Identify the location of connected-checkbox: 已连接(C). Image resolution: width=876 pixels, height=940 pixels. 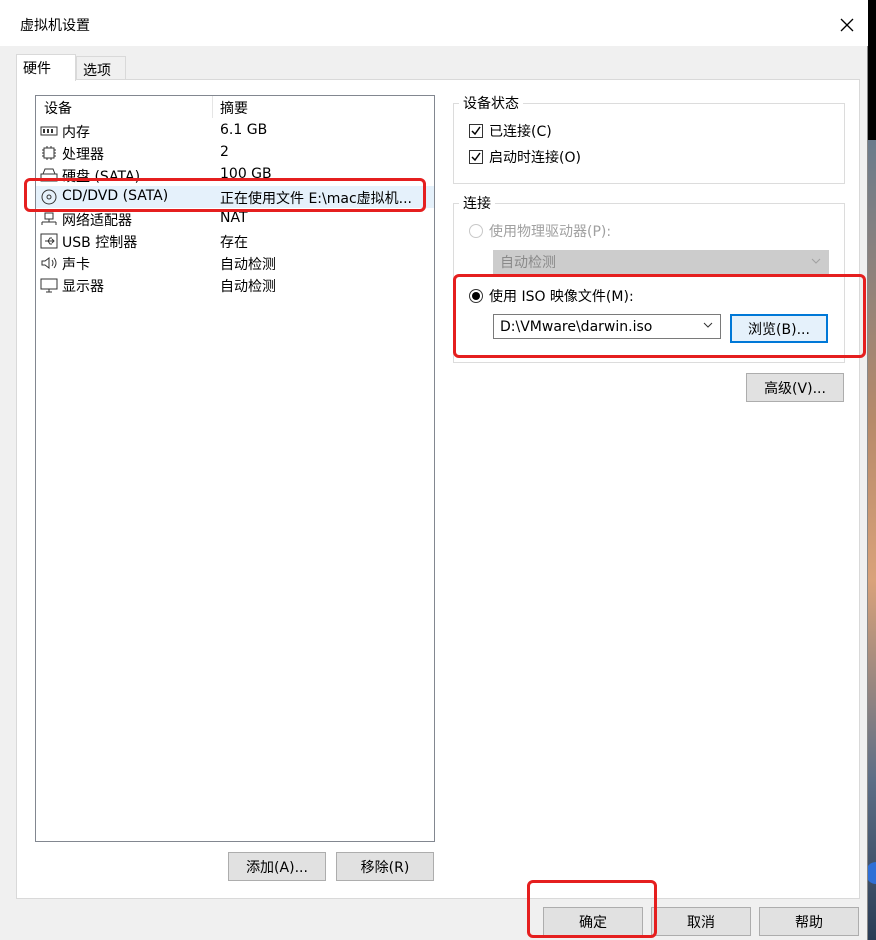
(510, 131).